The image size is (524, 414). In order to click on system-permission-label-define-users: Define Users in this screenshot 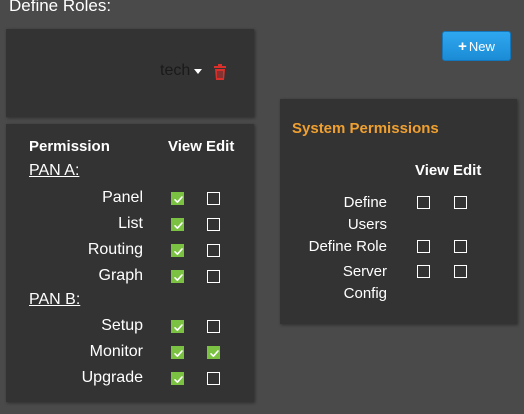, I will do `click(365, 214)`.